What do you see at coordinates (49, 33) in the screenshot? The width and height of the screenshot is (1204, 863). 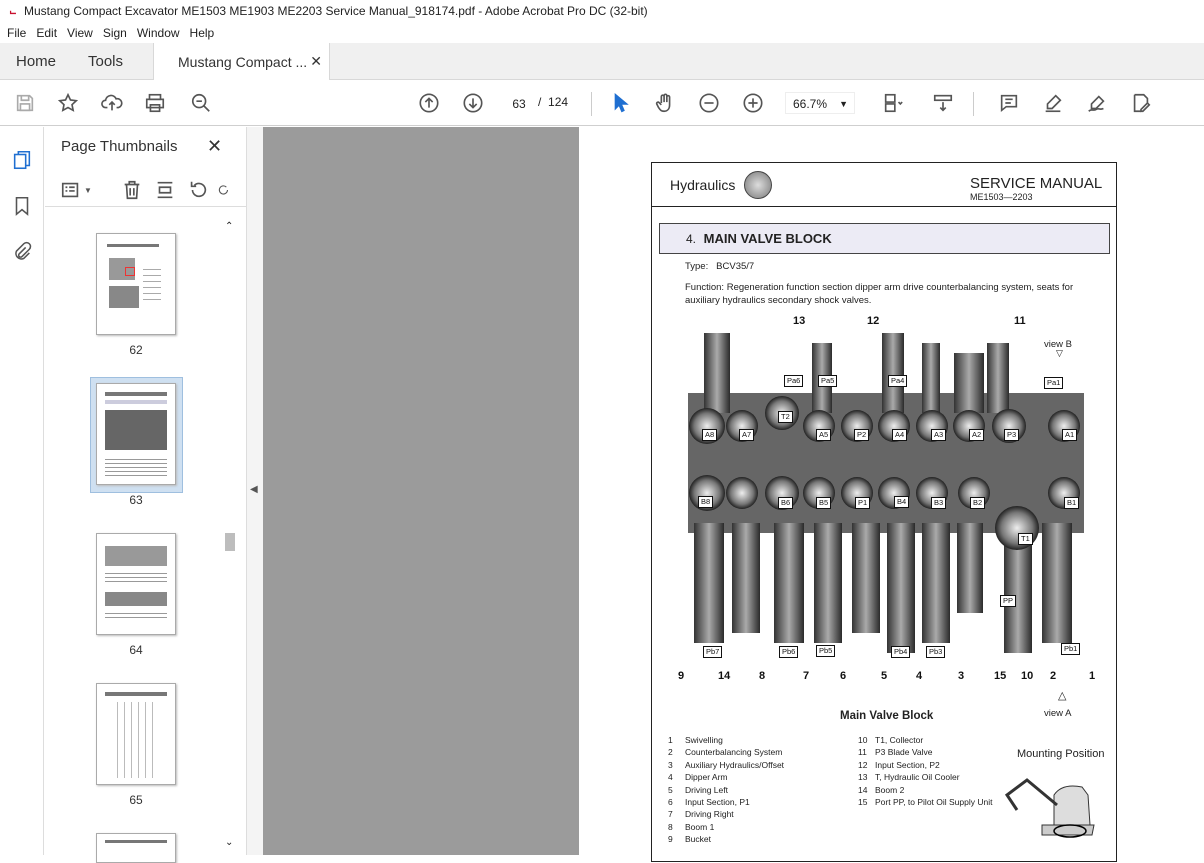 I see `menu-edit: Edit` at bounding box center [49, 33].